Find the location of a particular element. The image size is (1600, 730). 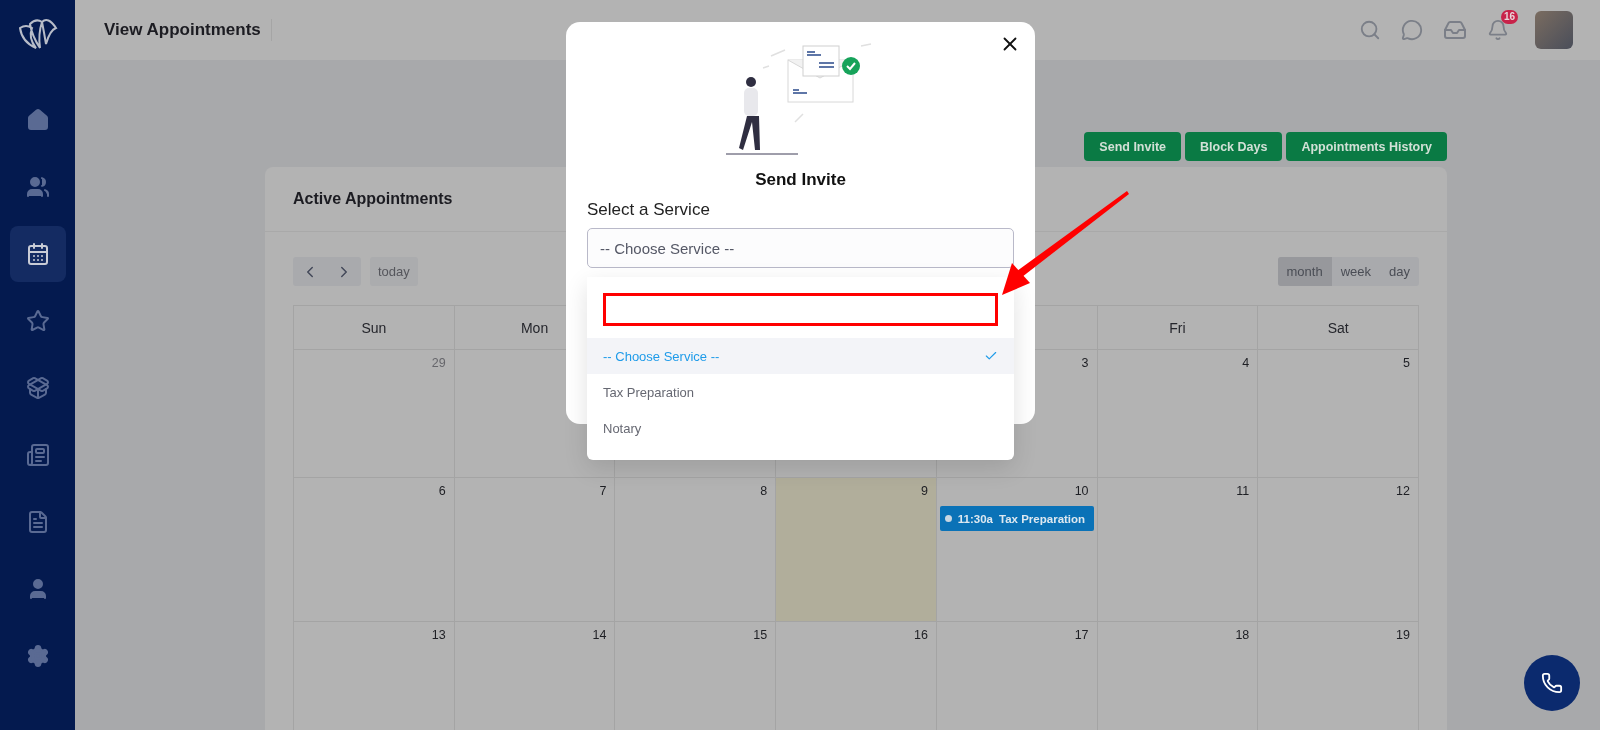

calendar-day-cell: 10 11:30a Tax Preparation is located at coordinates (1017, 550).